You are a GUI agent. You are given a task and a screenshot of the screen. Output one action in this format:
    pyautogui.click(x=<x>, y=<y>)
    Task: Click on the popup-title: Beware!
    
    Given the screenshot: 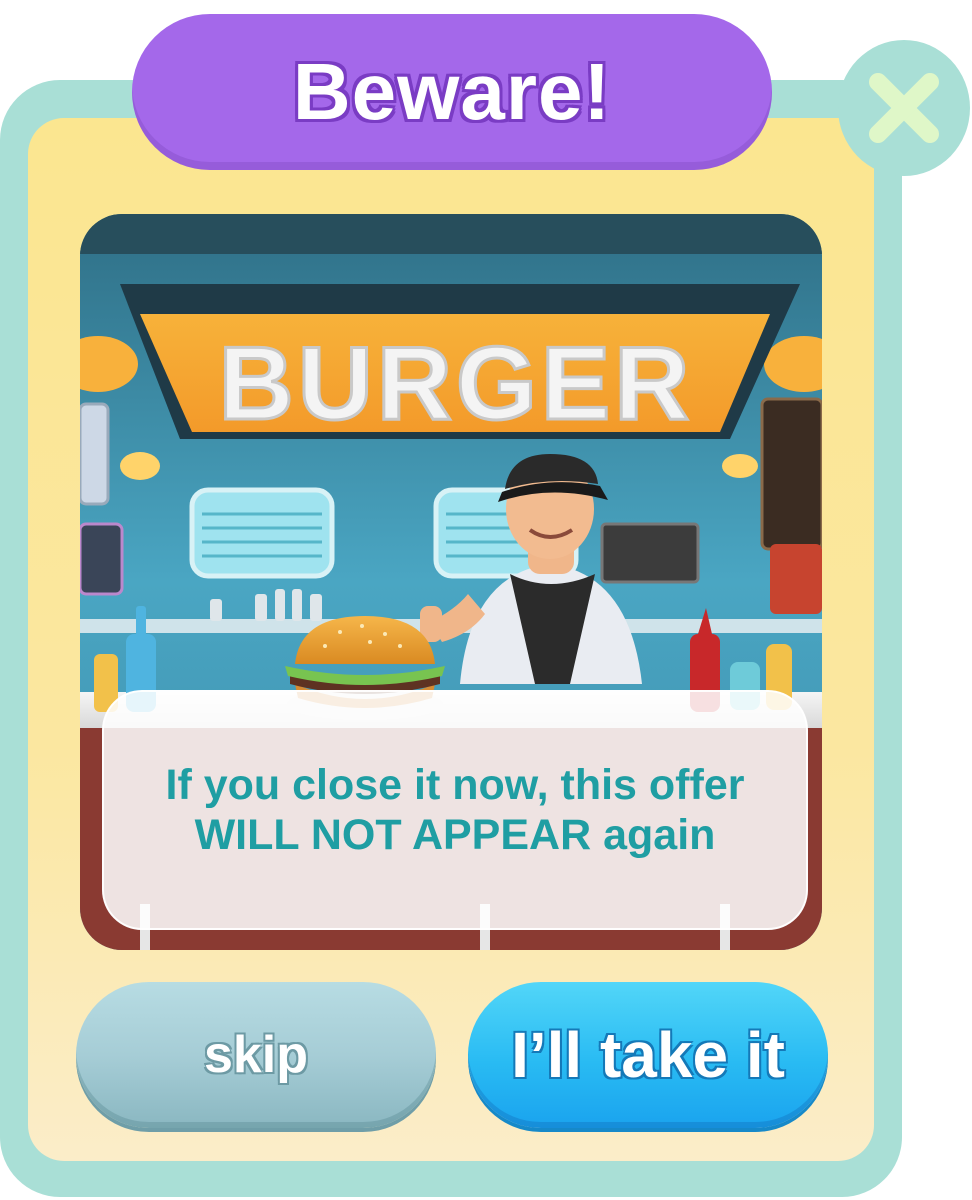 What is the action you would take?
    pyautogui.click(x=452, y=91)
    